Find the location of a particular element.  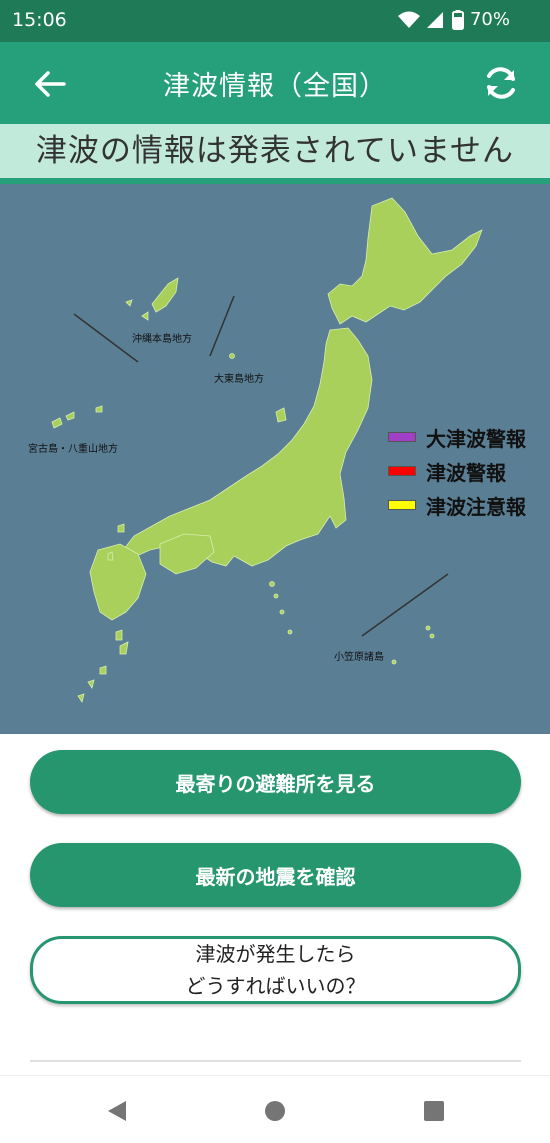

tsunami-howto-button: 津波が発生したら どうすればいいの？ is located at coordinates (275, 970).